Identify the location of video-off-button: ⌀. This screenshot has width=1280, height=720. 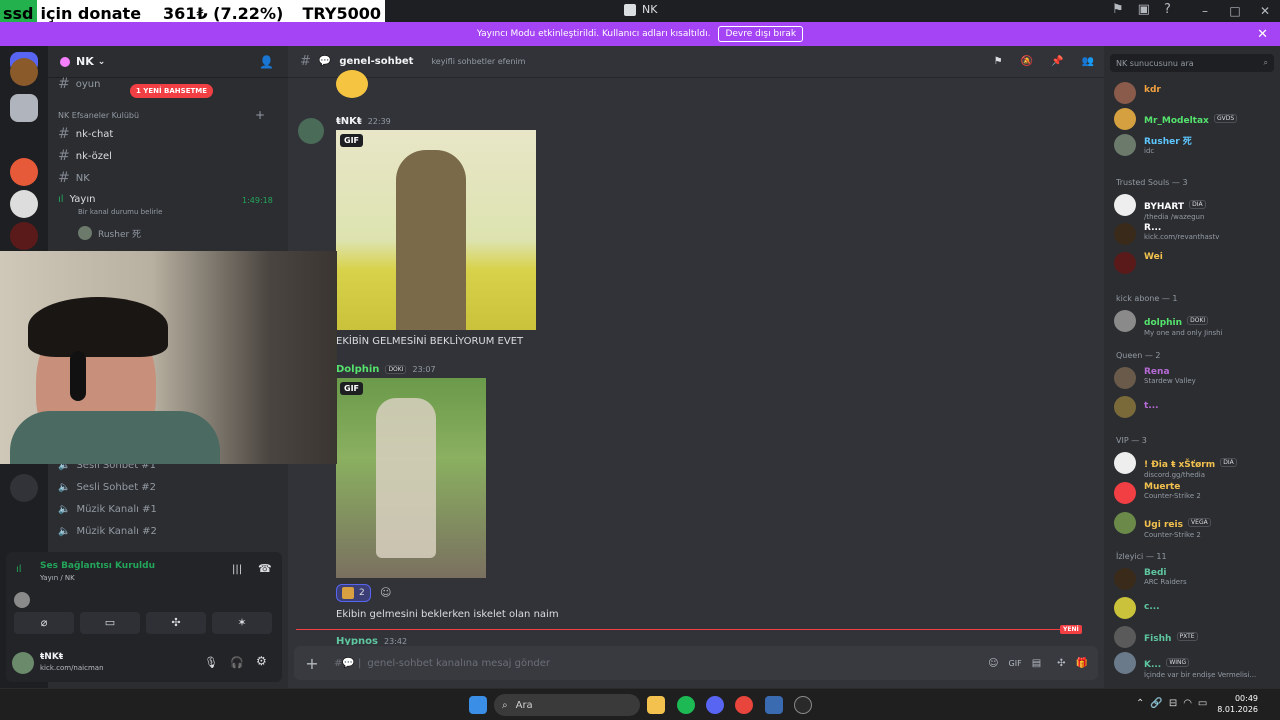
(44, 623).